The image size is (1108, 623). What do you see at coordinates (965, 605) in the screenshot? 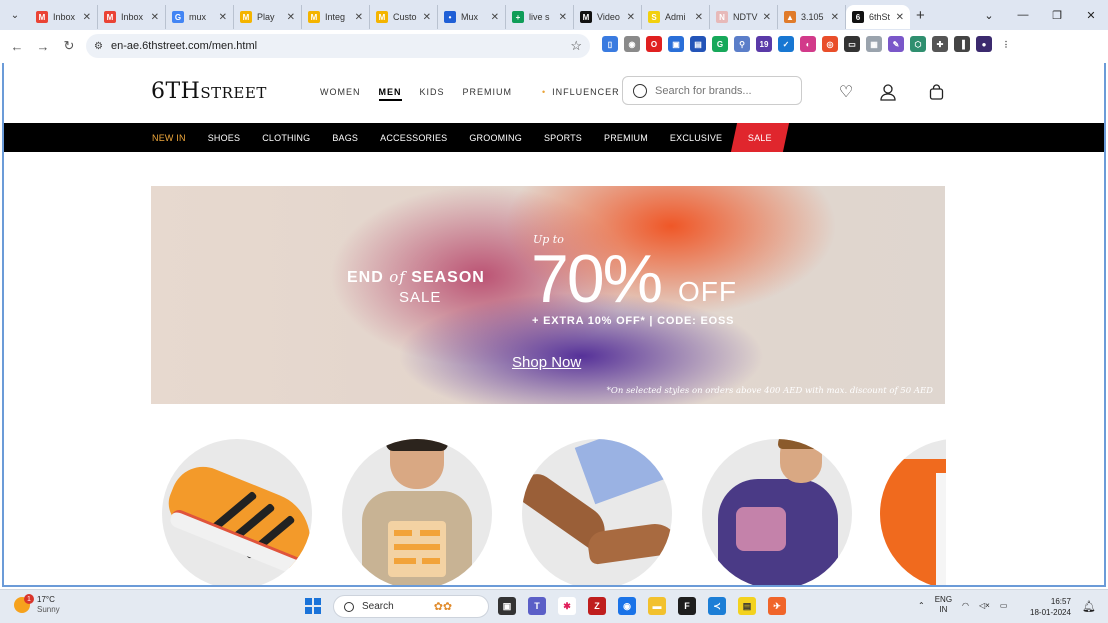
I see `wifi-icon: ◠` at bounding box center [965, 605].